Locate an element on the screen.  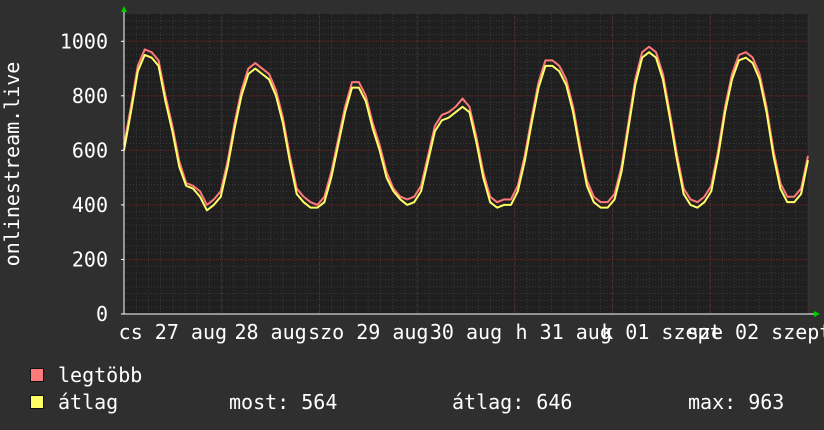
y-axis-label: onlinestream.live is located at coordinates (12, 164).